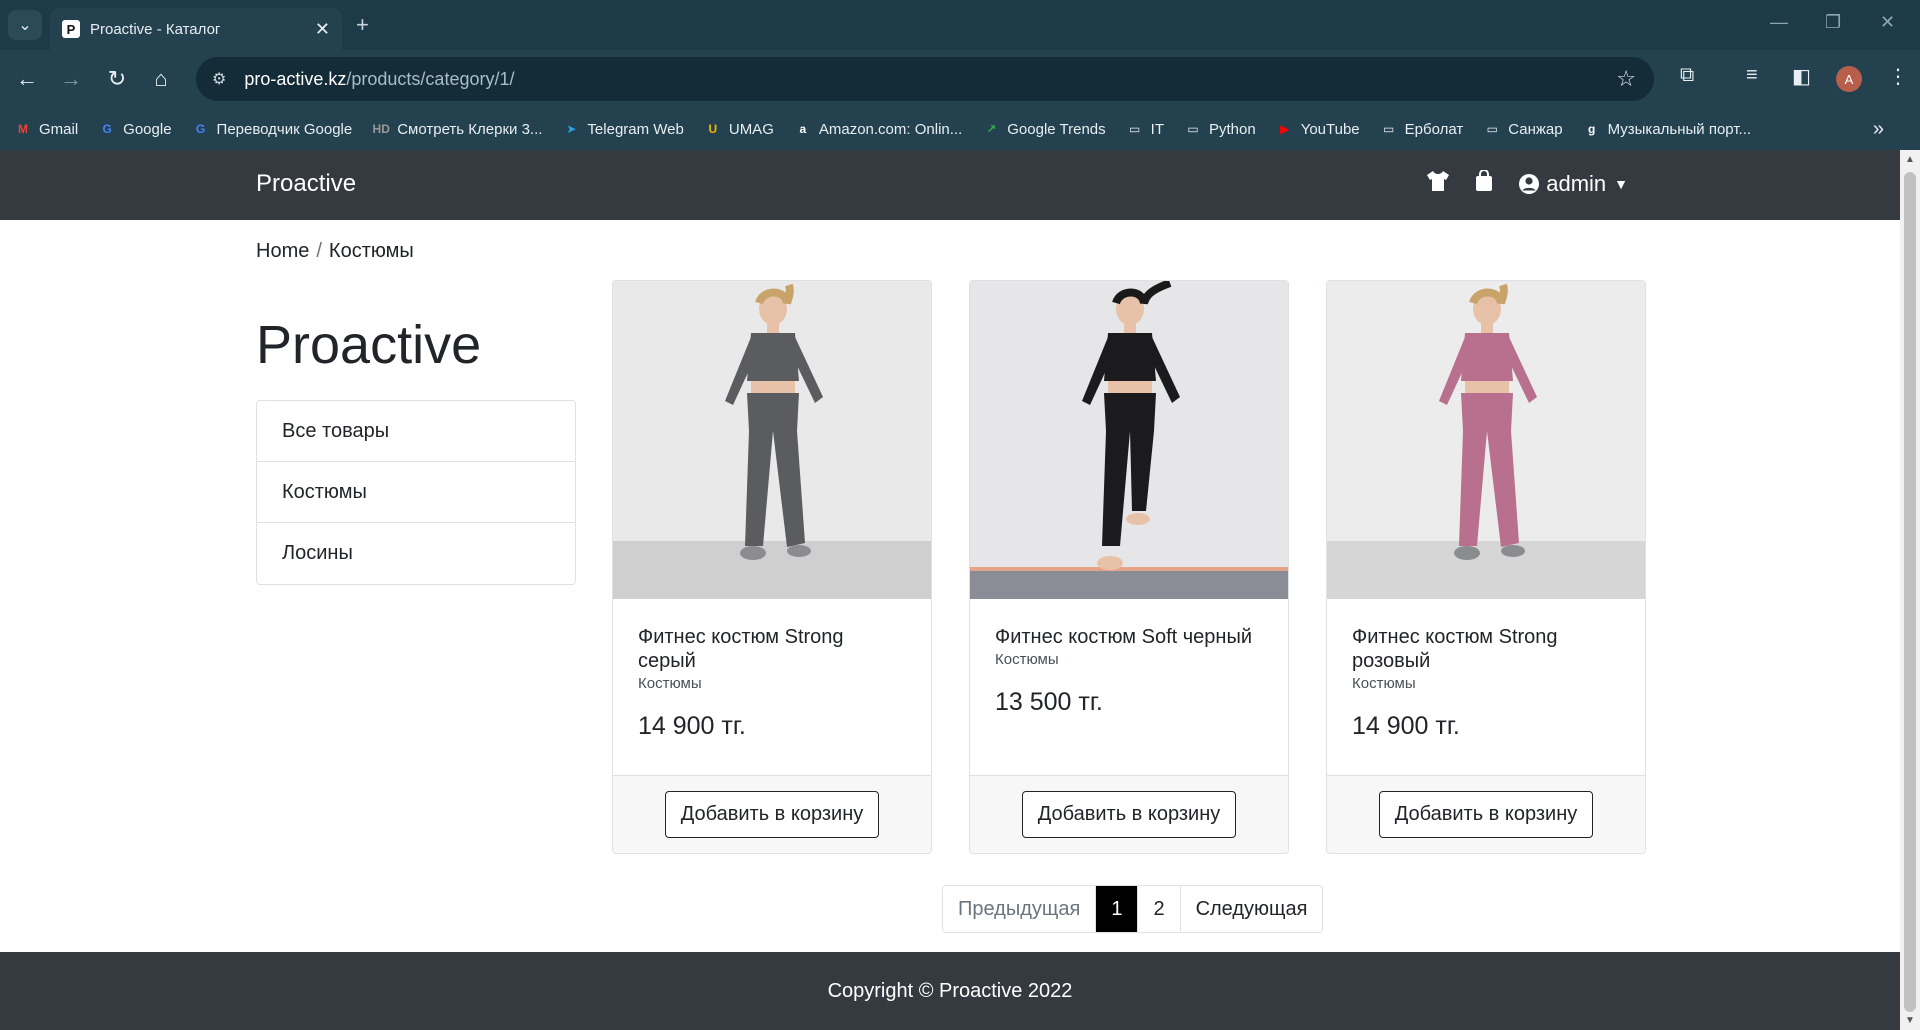 The width and height of the screenshot is (1920, 1030). I want to click on bookmark-star-icon: ☆, so click(1626, 79).